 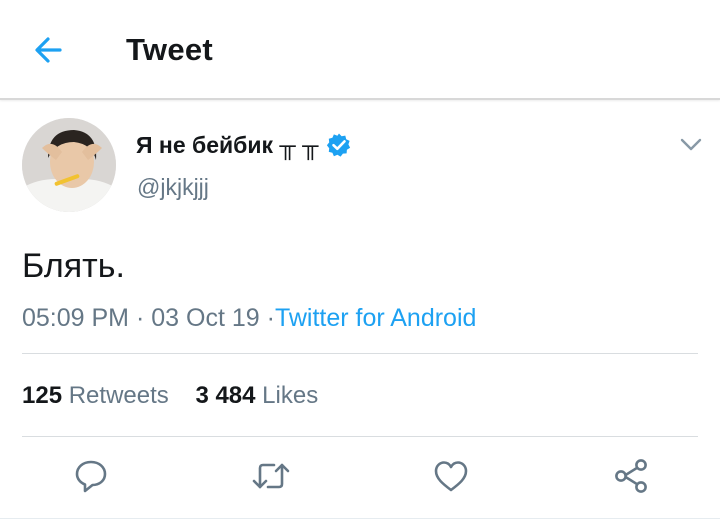 I want to click on retweets-count: 125, so click(x=42, y=395).